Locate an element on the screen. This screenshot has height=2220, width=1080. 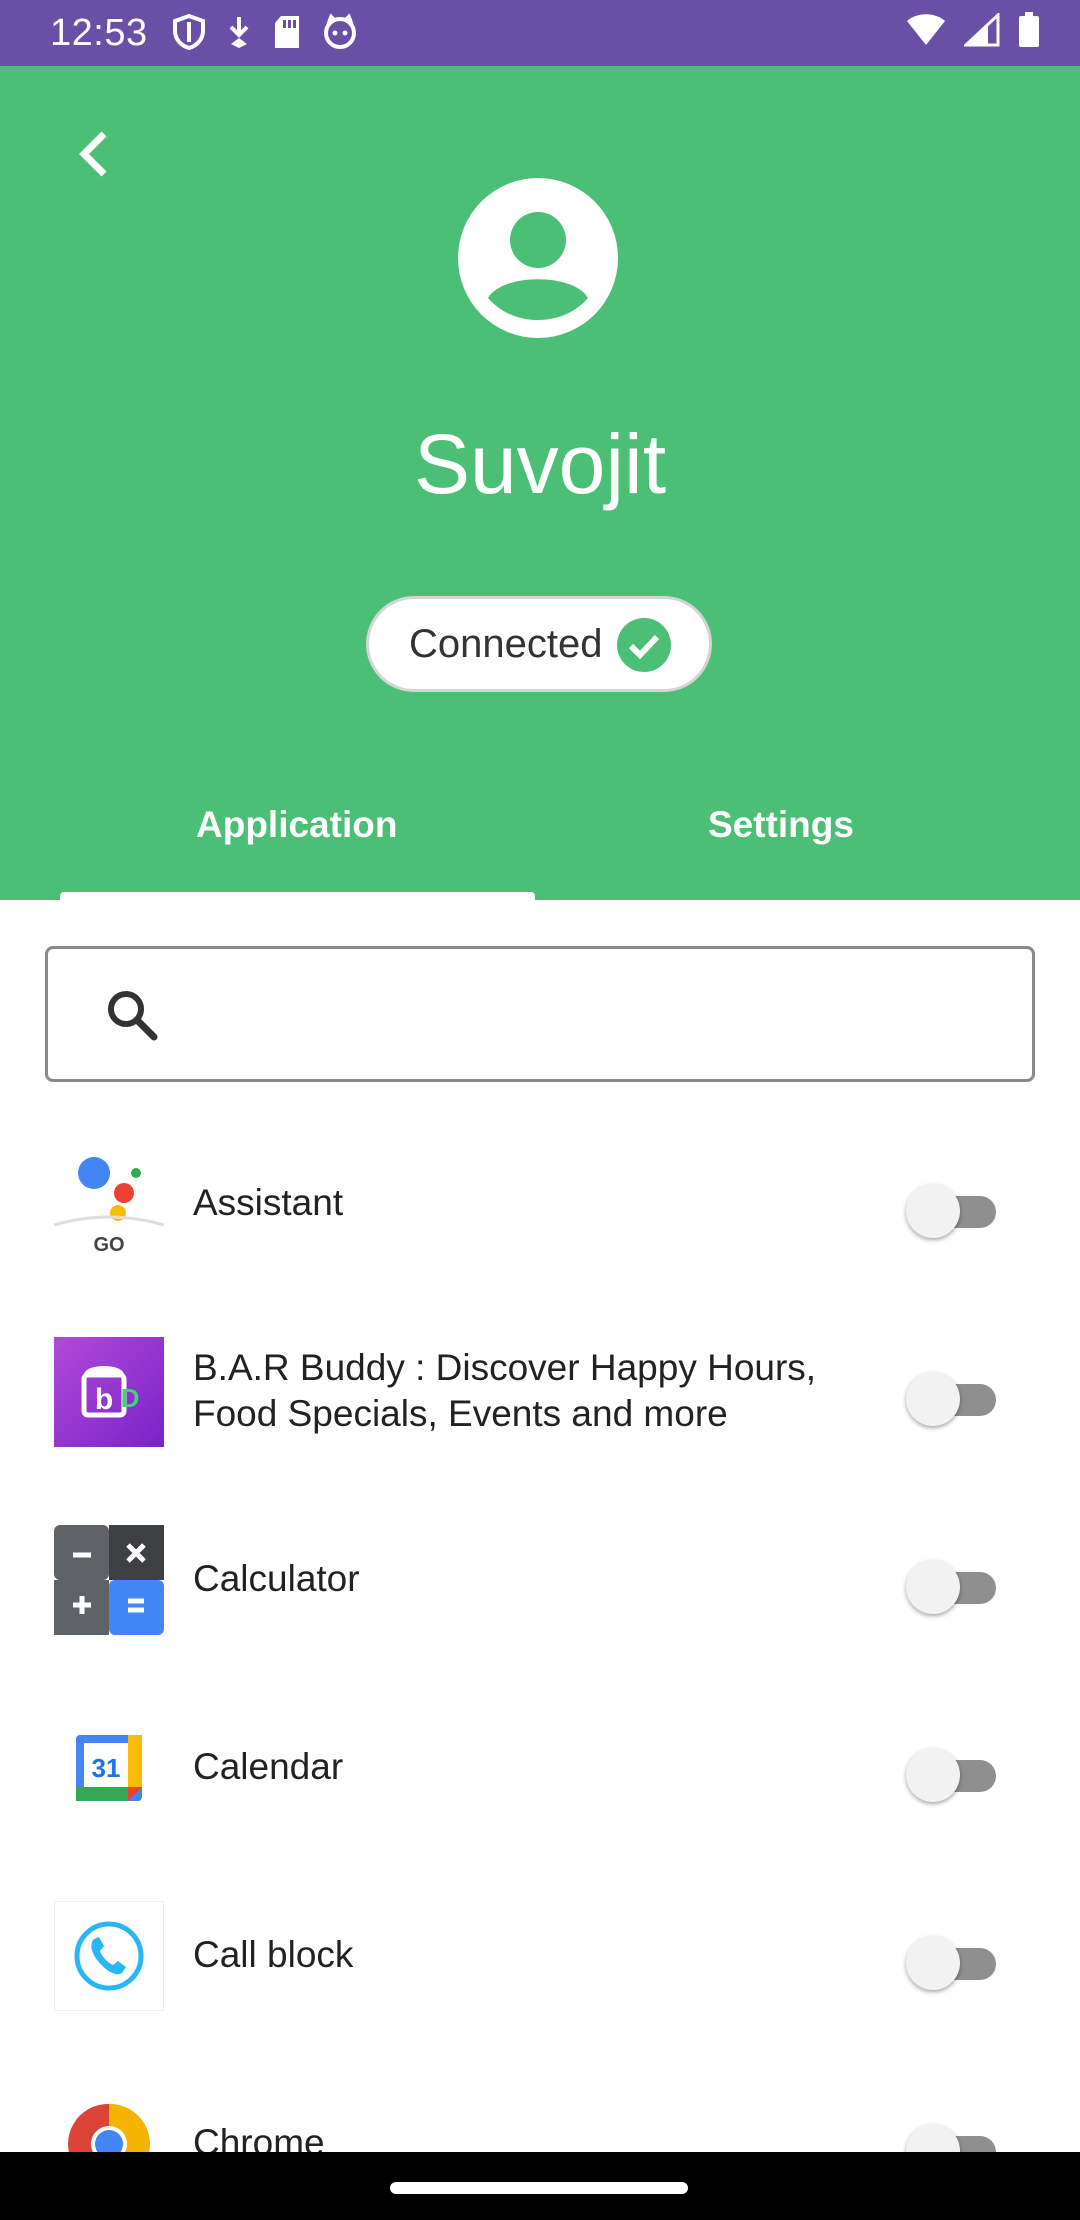
list-item-calculator: Calculator is located at coordinates (540, 1580).